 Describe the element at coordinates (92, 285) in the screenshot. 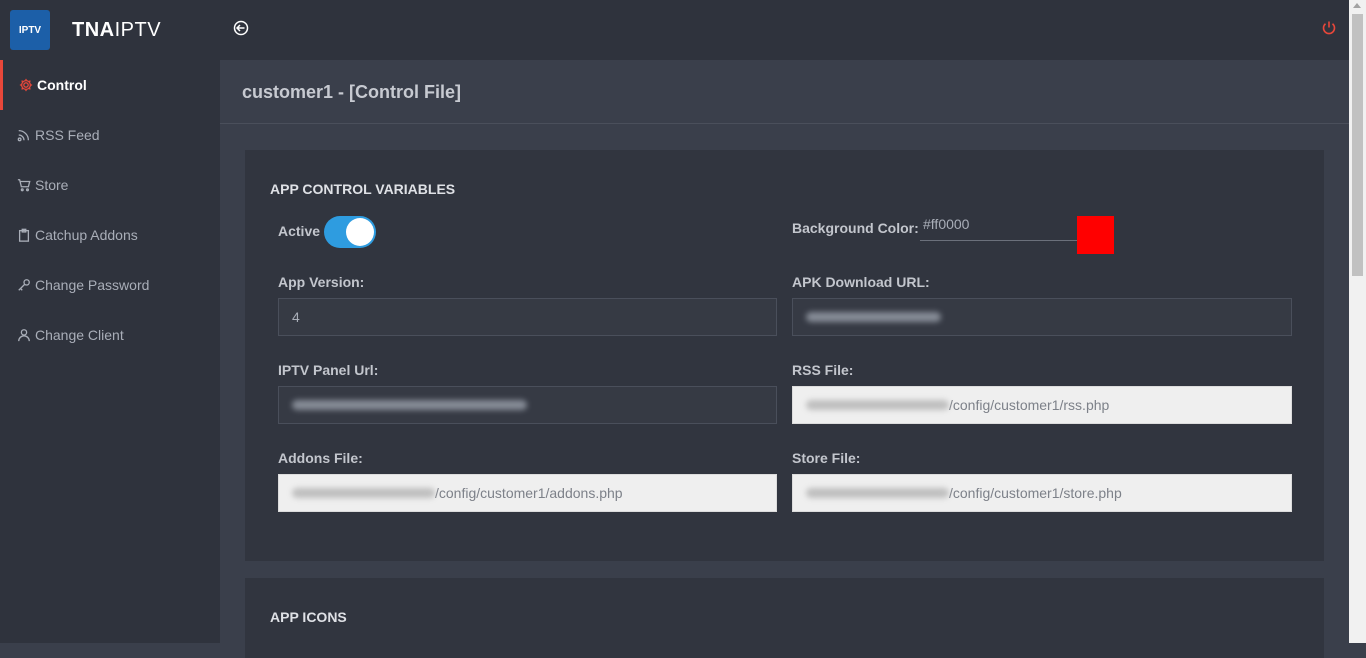

I see `sidebar-item-label: Change Password` at that location.